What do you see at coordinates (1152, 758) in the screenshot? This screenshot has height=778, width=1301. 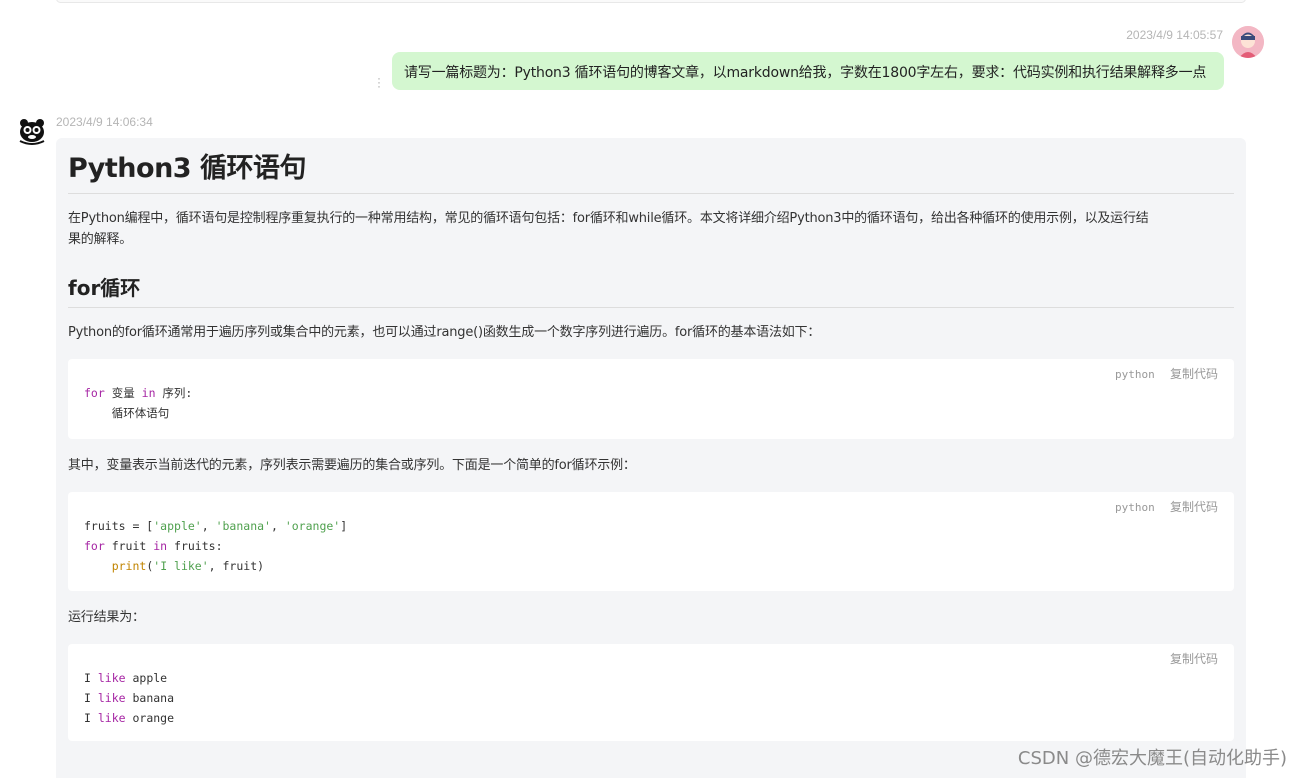 I see `csdn-watermark: CSDN @德宏大魔王(自动化助手)` at bounding box center [1152, 758].